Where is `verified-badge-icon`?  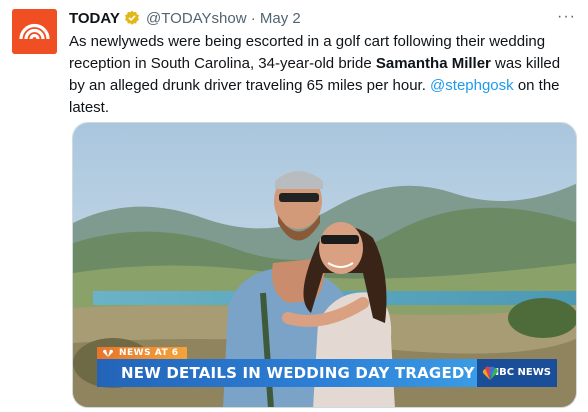
verified-badge-icon is located at coordinates (132, 21).